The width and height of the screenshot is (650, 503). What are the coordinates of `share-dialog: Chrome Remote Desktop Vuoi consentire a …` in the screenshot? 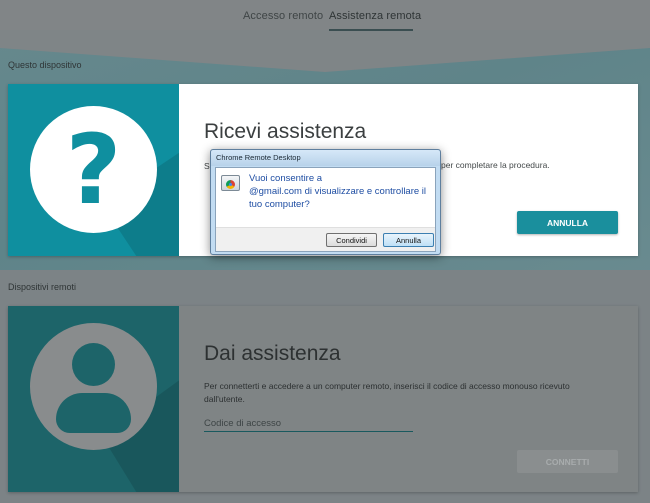 It's located at (325, 202).